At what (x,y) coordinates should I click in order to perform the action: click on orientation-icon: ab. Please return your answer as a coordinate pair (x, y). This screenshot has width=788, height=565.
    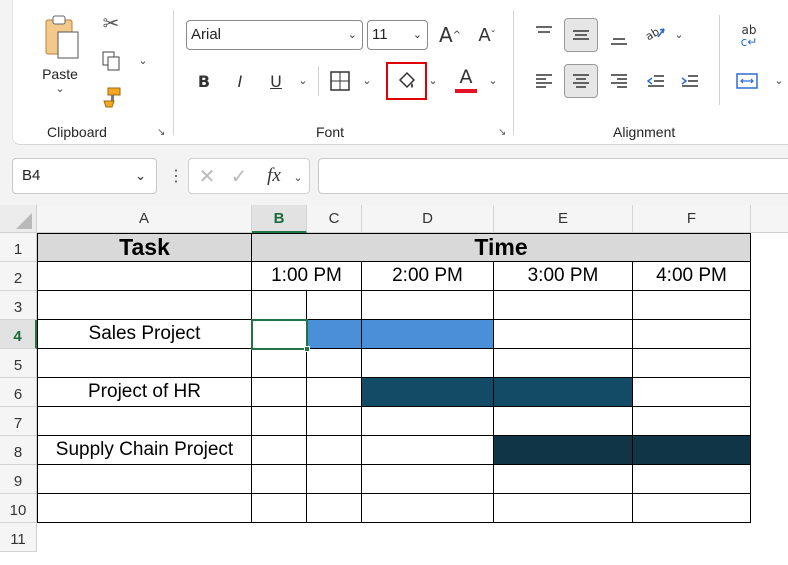
    Looking at the image, I should click on (655, 33).